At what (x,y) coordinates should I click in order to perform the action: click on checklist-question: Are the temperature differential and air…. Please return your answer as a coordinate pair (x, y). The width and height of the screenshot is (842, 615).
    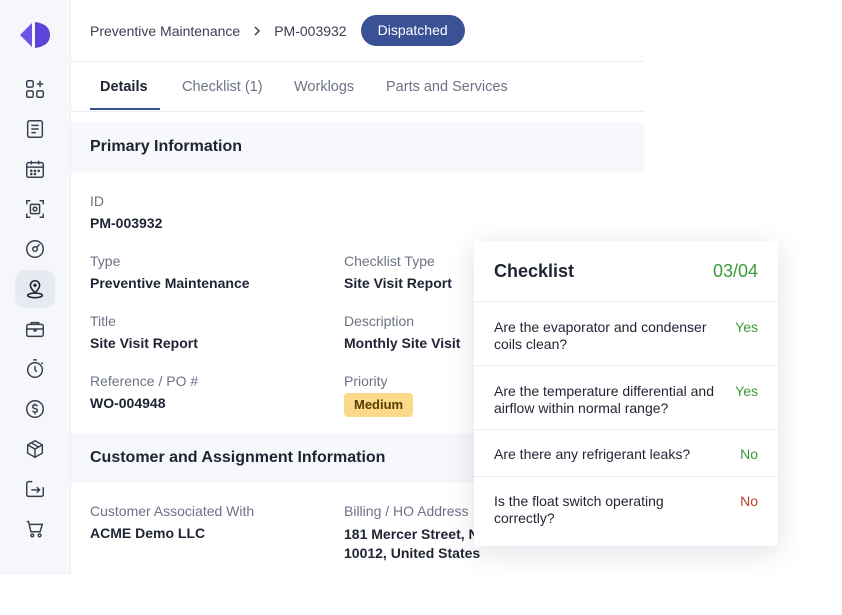
    Looking at the image, I should click on (604, 399).